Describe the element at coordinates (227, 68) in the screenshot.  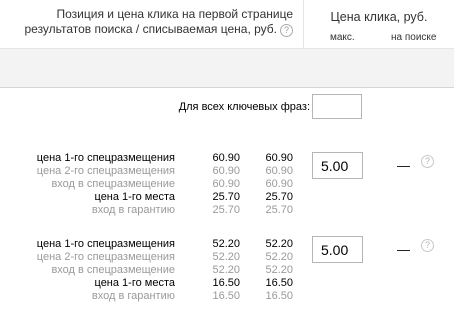
I see `header-band` at that location.